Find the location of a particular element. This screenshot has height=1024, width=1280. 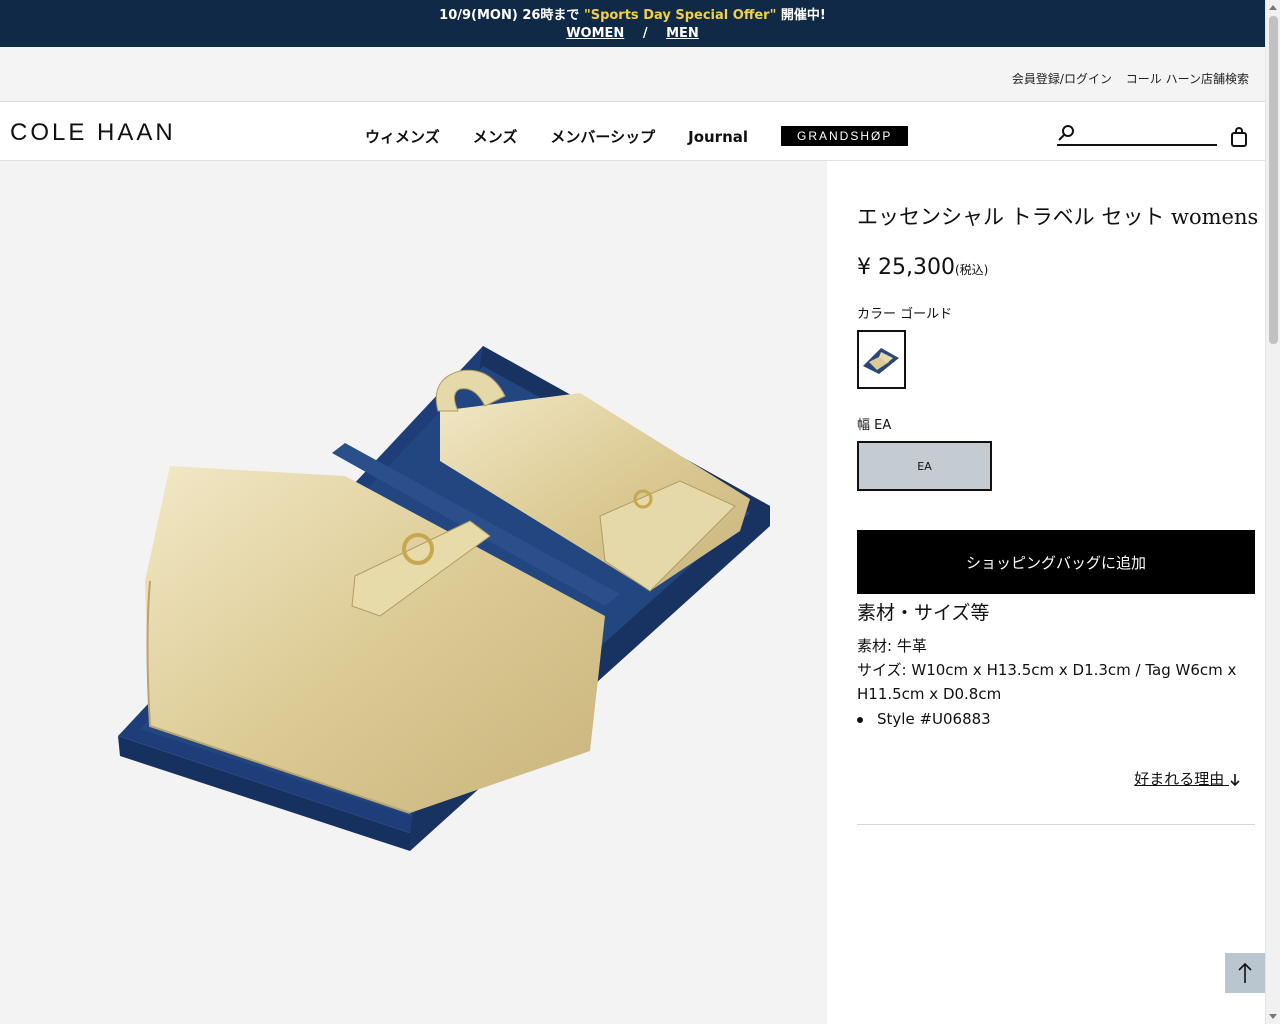

product-price: ¥ 25,300(税込) is located at coordinates (922, 267).